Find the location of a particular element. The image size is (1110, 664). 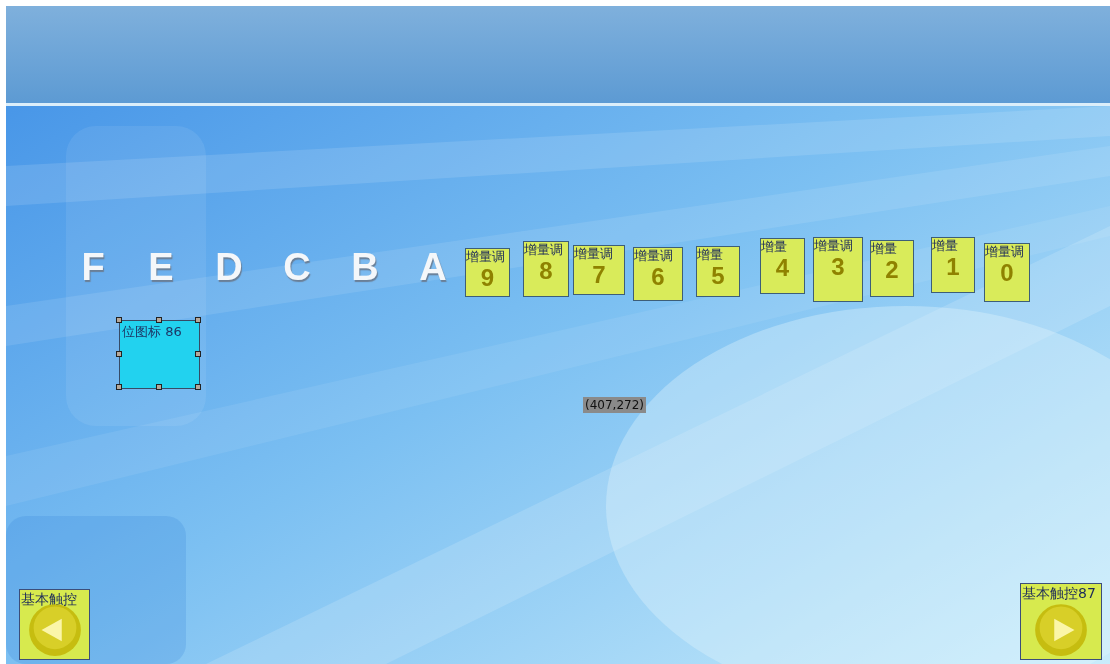

increment-control: 增量调 8 is located at coordinates (546, 269).